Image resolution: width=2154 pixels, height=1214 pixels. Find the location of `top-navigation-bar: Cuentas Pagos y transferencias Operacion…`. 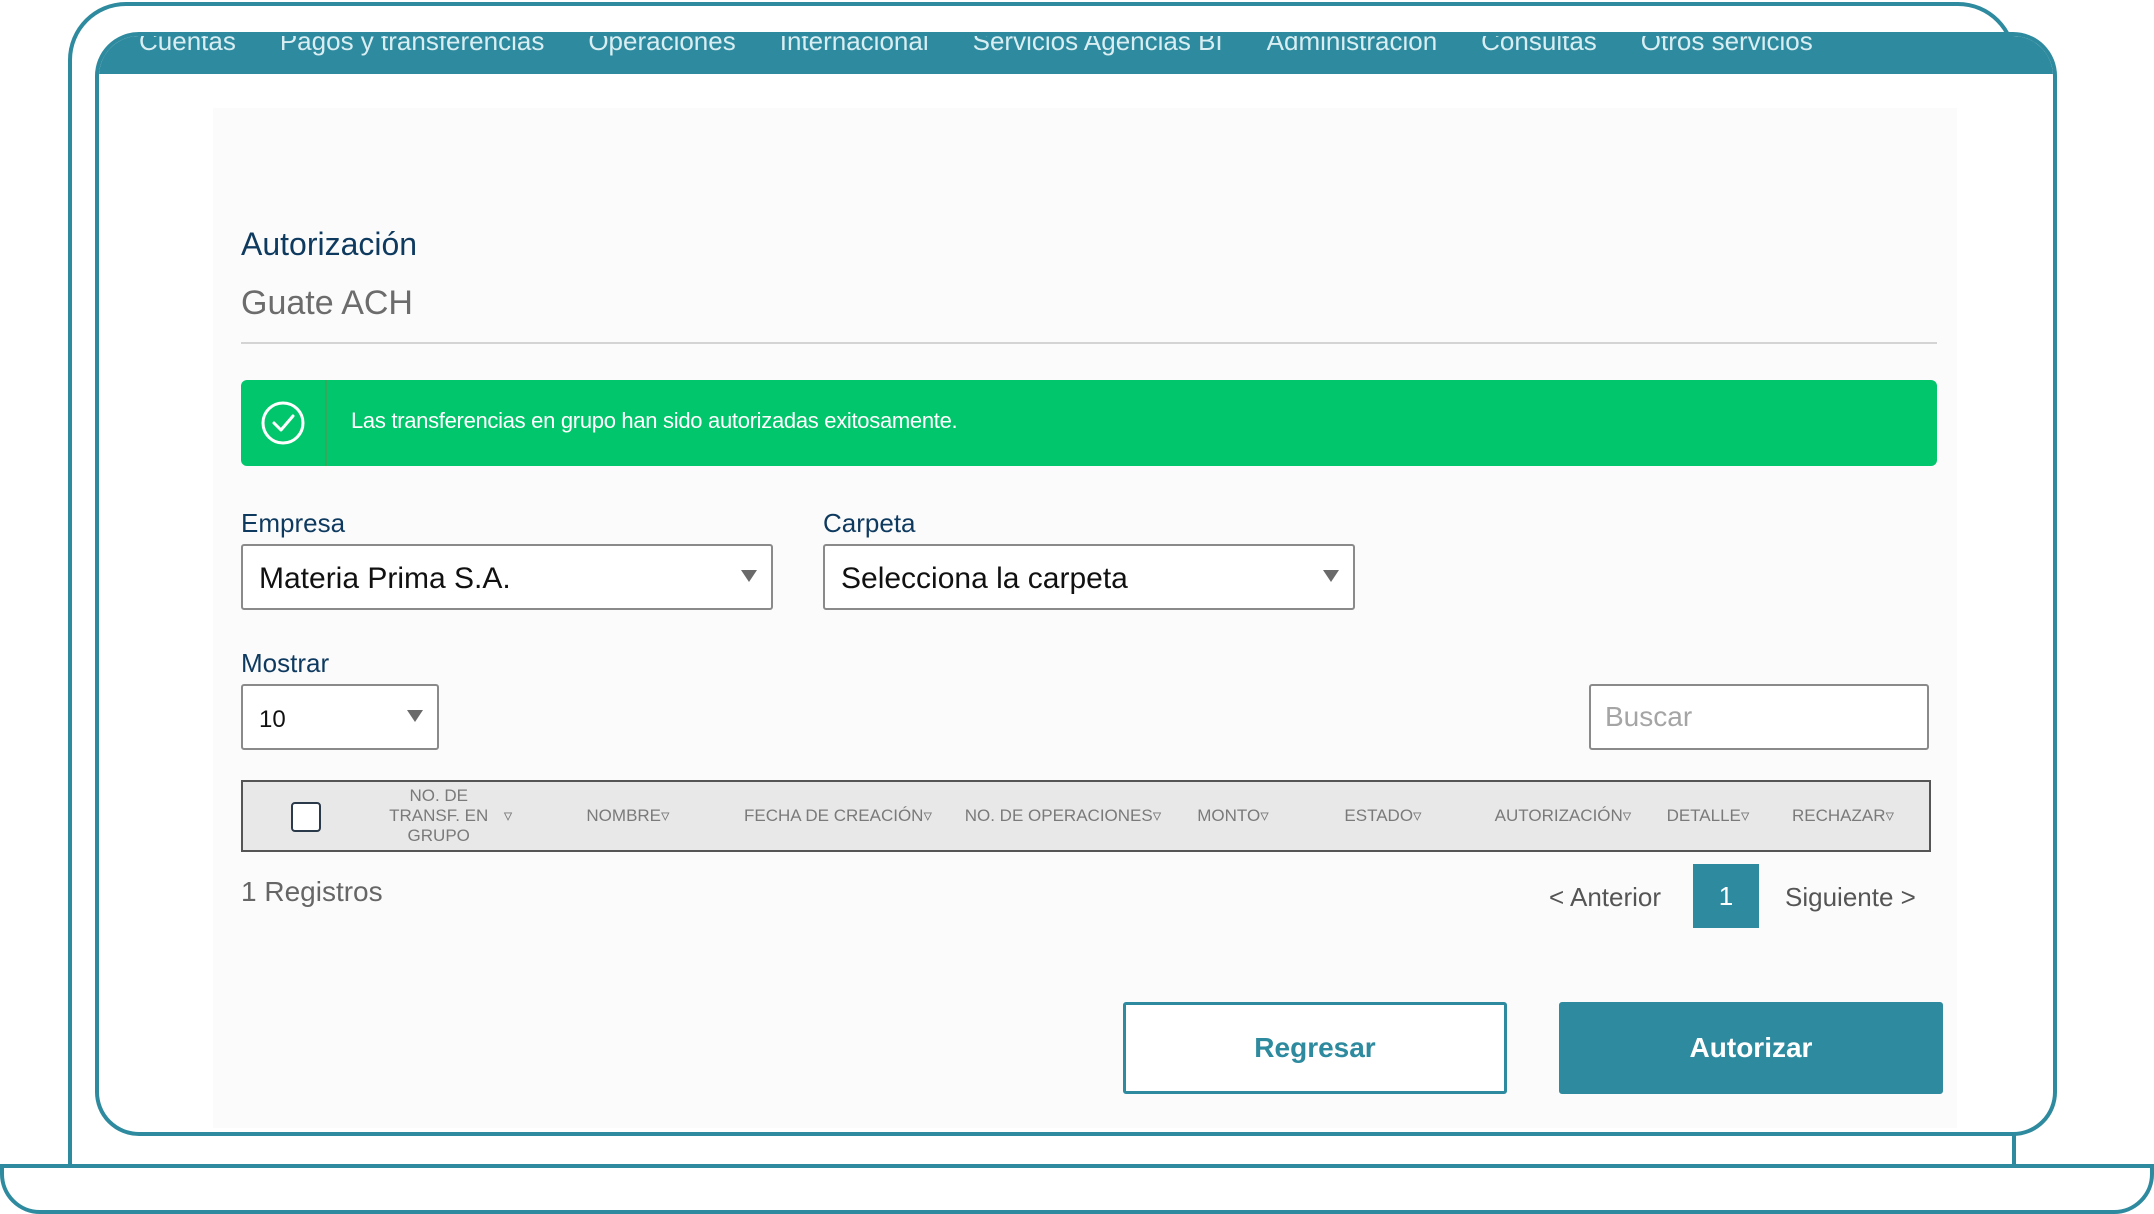

top-navigation-bar: Cuentas Pagos y transferencias Operacion… is located at coordinates (1076, 55).